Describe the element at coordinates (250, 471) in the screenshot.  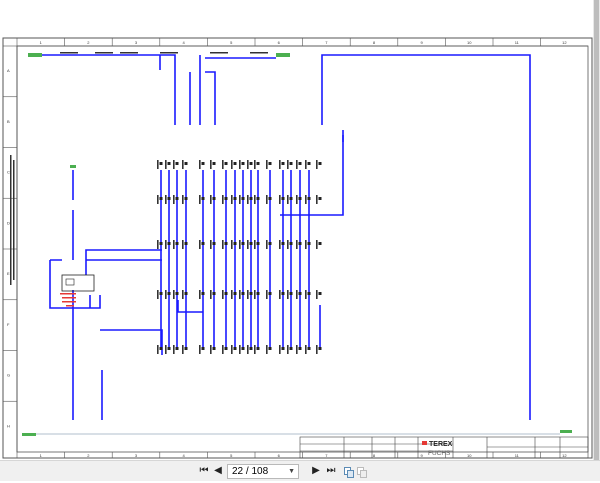
I see `page-number-text: 22 / 108` at that location.